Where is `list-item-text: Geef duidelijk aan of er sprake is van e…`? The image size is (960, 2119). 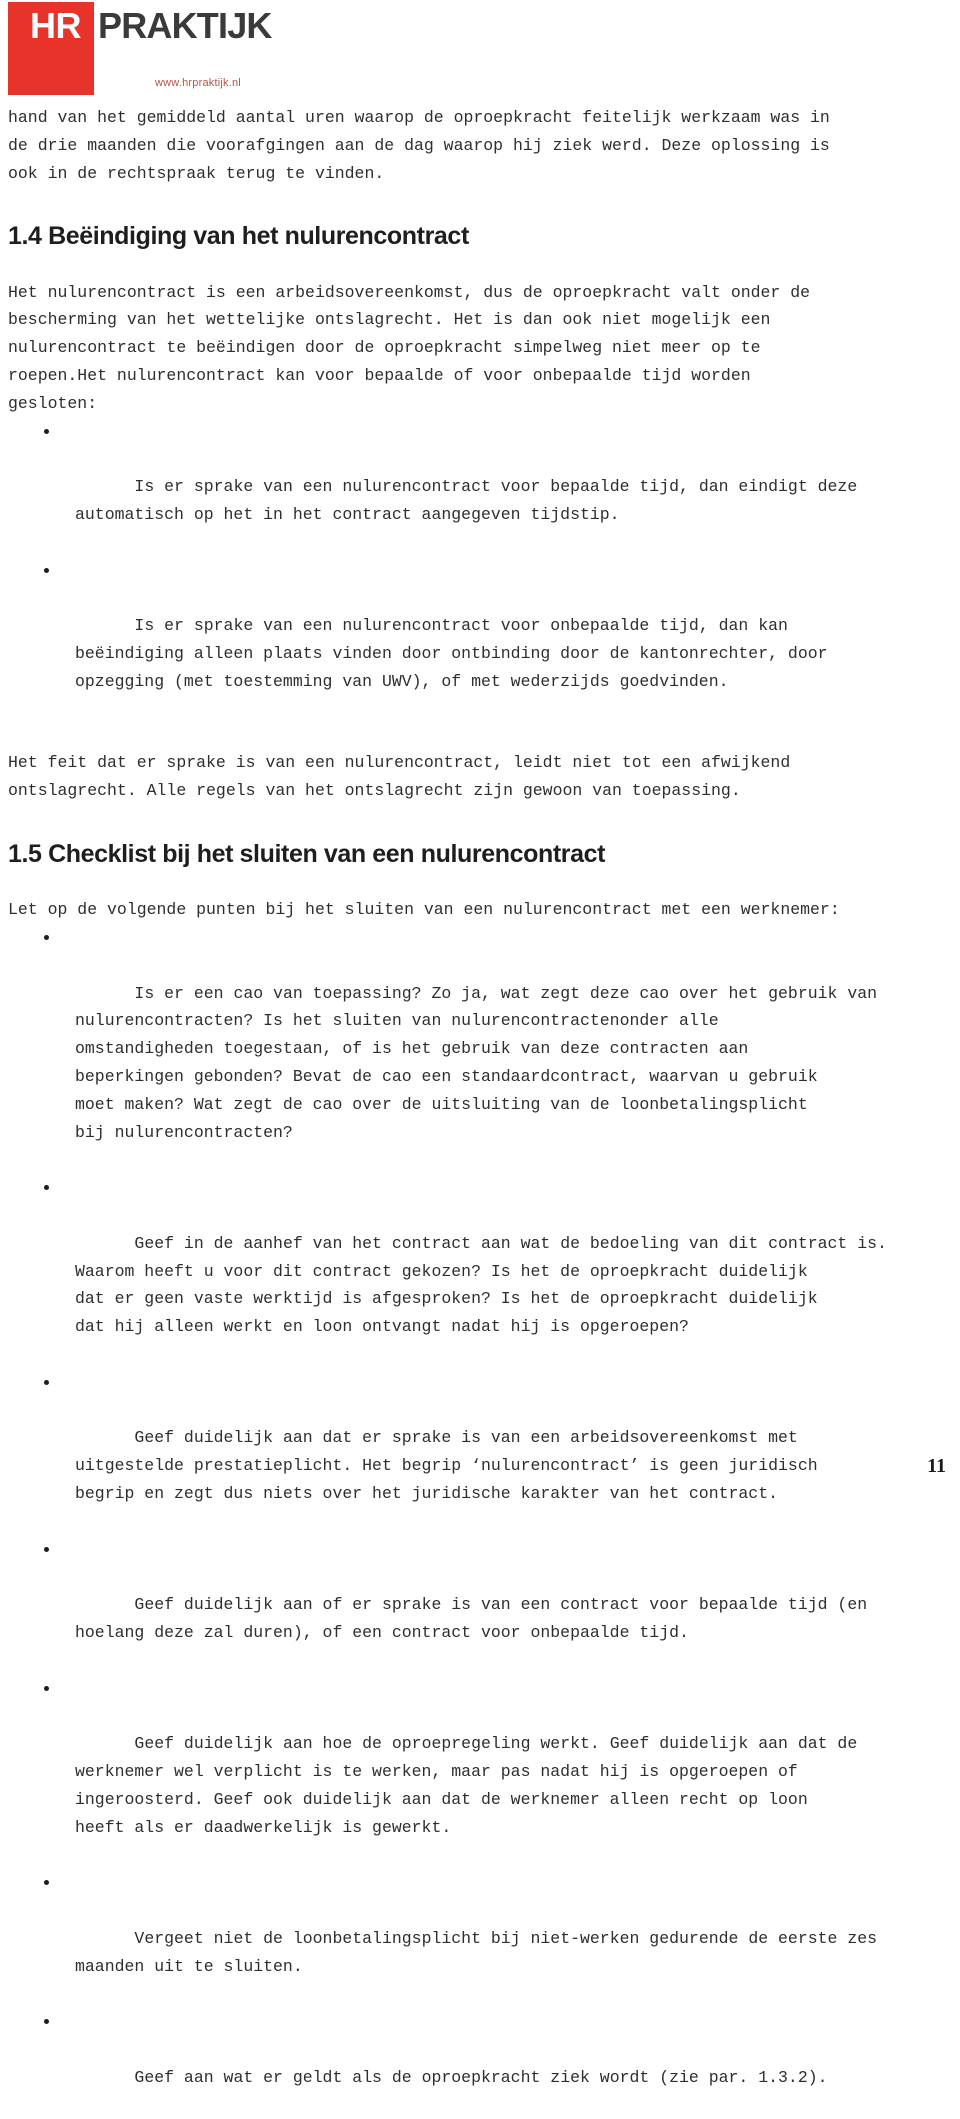 list-item-text: Geef duidelijk aan of er sprake is van e… is located at coordinates (471, 1618).